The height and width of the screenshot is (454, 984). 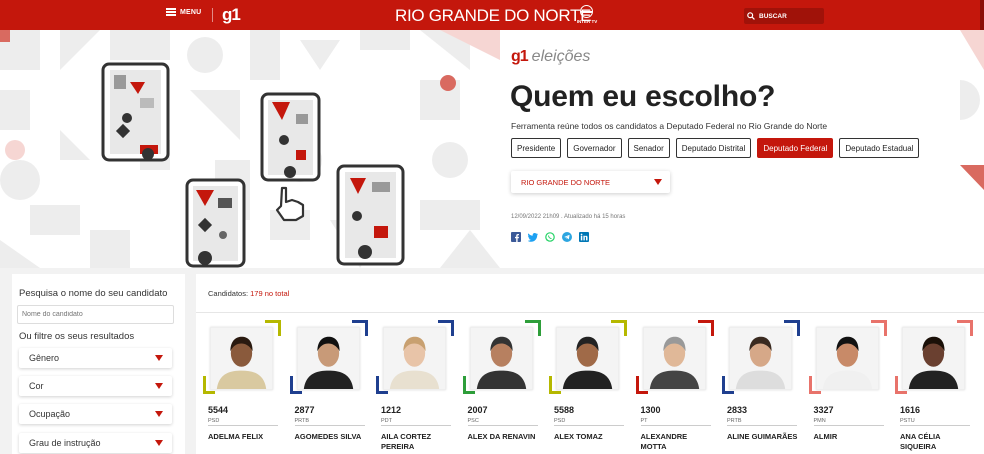 I want to click on g1-brand: g1, so click(x=520, y=56).